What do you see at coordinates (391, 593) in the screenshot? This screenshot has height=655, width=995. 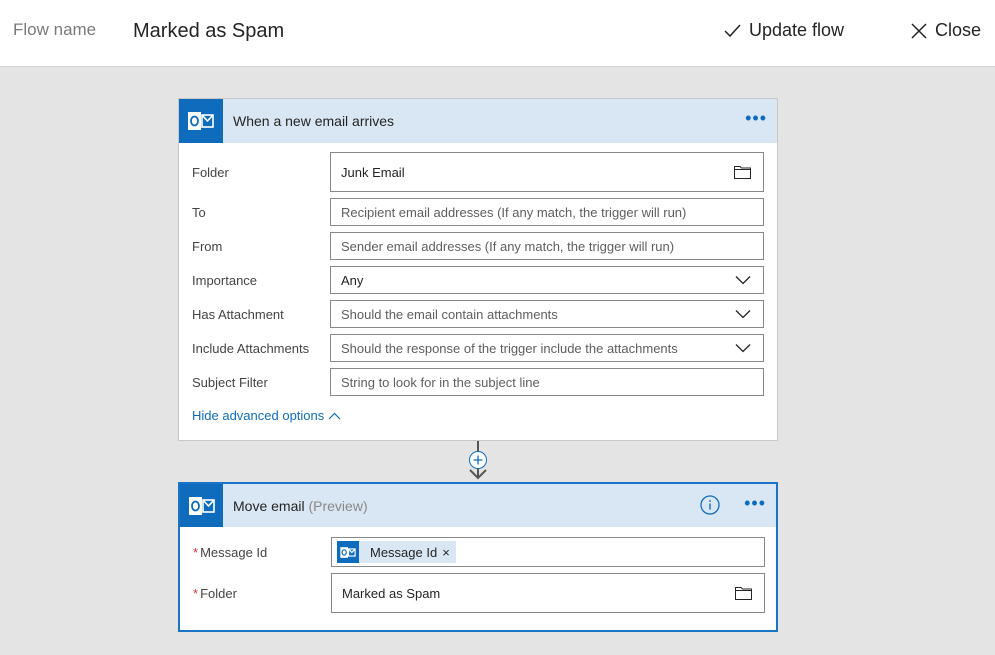 I see `target-folder-value: Marked as Spam` at bounding box center [391, 593].